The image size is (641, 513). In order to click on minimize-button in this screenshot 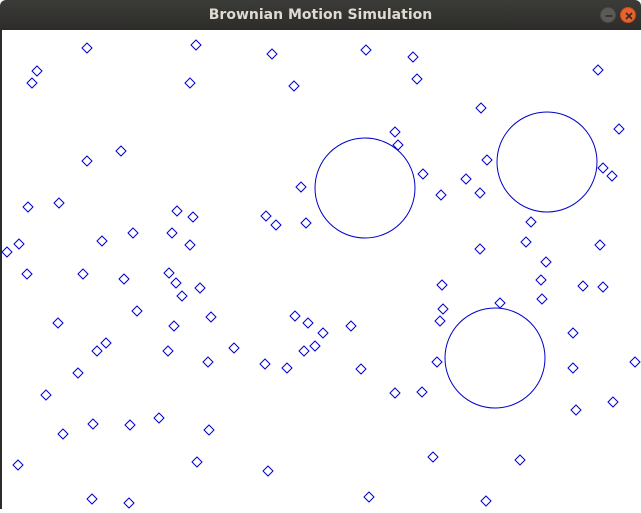, I will do `click(608, 15)`.